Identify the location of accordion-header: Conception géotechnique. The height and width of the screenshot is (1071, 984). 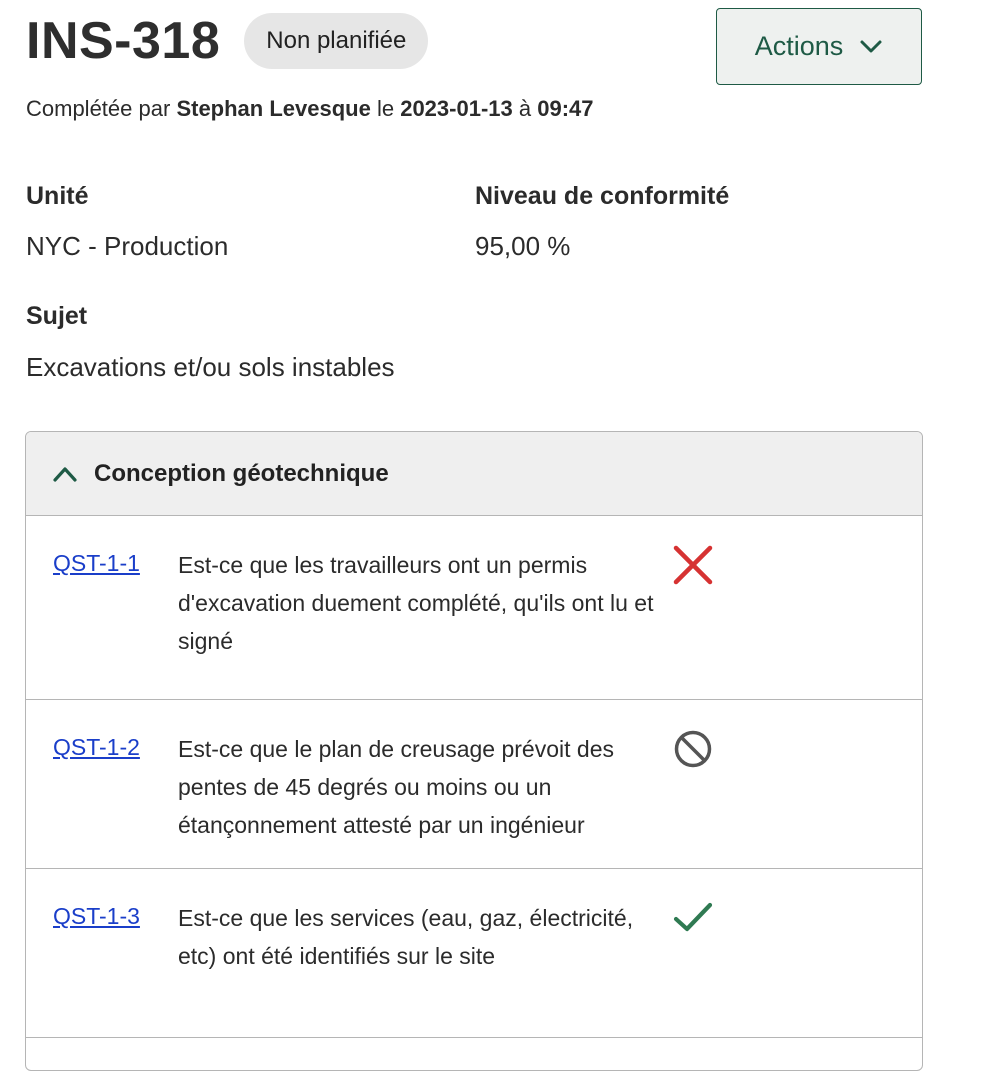
(474, 474).